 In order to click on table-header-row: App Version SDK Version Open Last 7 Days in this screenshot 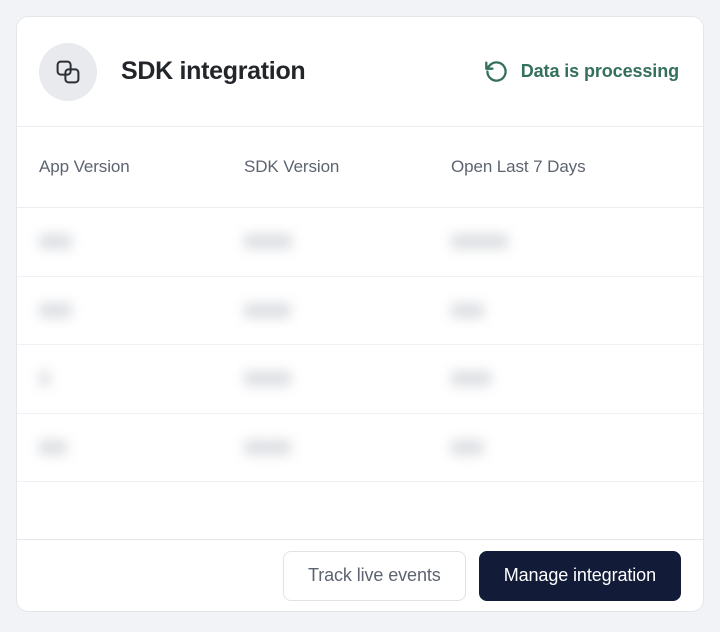, I will do `click(360, 167)`.